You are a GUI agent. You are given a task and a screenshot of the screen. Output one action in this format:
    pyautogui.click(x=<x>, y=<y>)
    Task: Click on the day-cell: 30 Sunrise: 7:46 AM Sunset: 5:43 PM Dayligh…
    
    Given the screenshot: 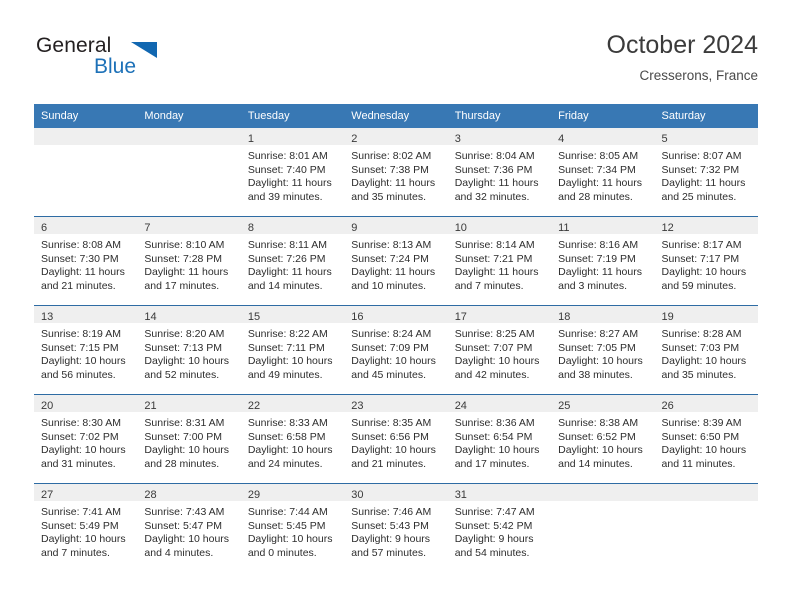 What is the action you would take?
    pyautogui.click(x=396, y=528)
    